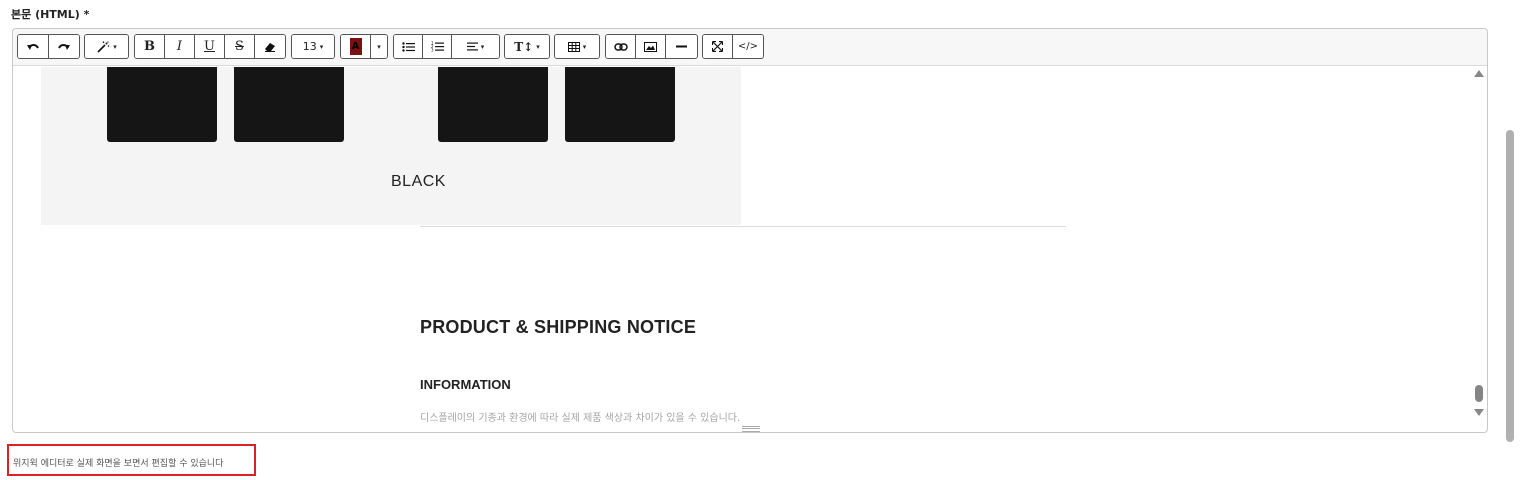 The width and height of the screenshot is (1525, 480). I want to click on font-size-value: 13, so click(309, 46).